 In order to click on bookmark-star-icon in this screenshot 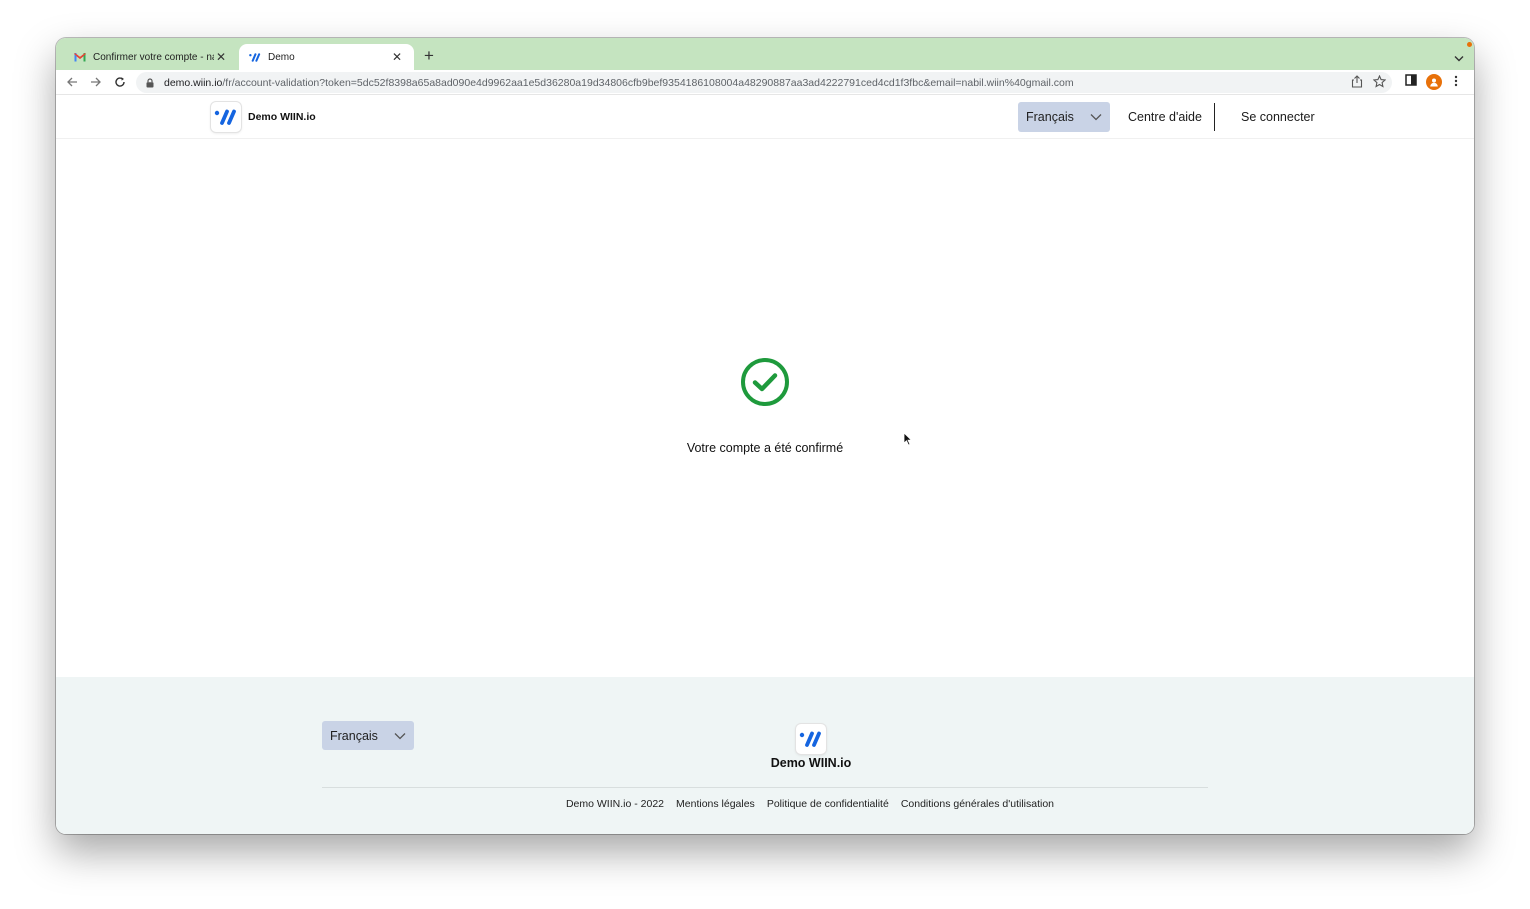, I will do `click(1379, 83)`.